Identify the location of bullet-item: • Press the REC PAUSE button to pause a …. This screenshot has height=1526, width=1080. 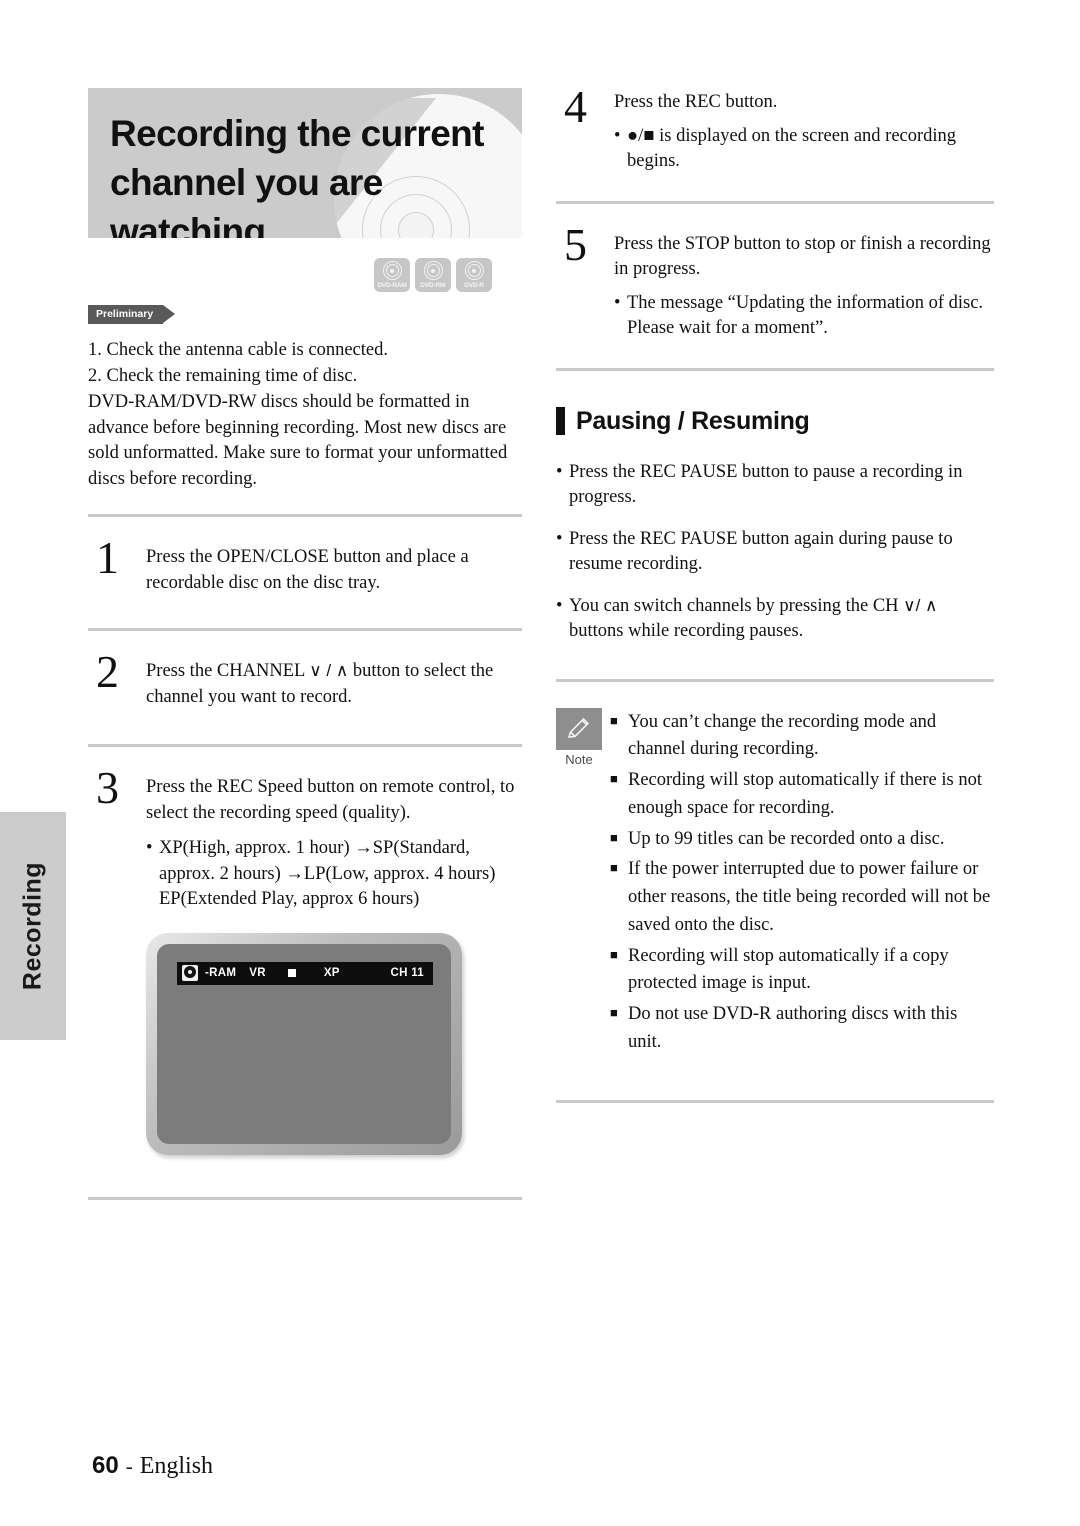
(775, 485).